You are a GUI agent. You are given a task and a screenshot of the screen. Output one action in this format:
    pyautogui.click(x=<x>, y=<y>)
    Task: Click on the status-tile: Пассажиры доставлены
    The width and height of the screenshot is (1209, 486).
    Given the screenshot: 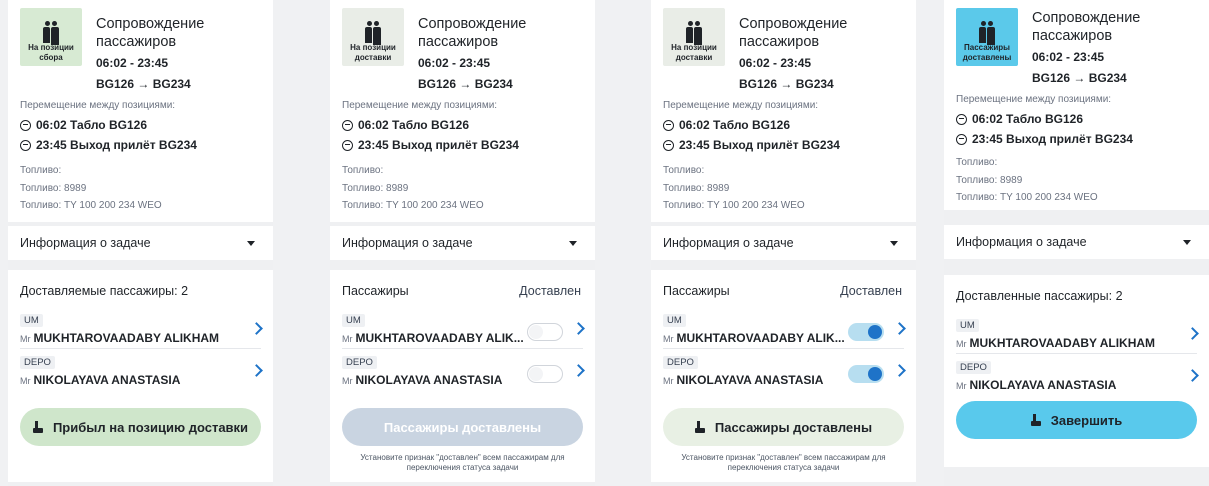 What is the action you would take?
    pyautogui.click(x=987, y=37)
    